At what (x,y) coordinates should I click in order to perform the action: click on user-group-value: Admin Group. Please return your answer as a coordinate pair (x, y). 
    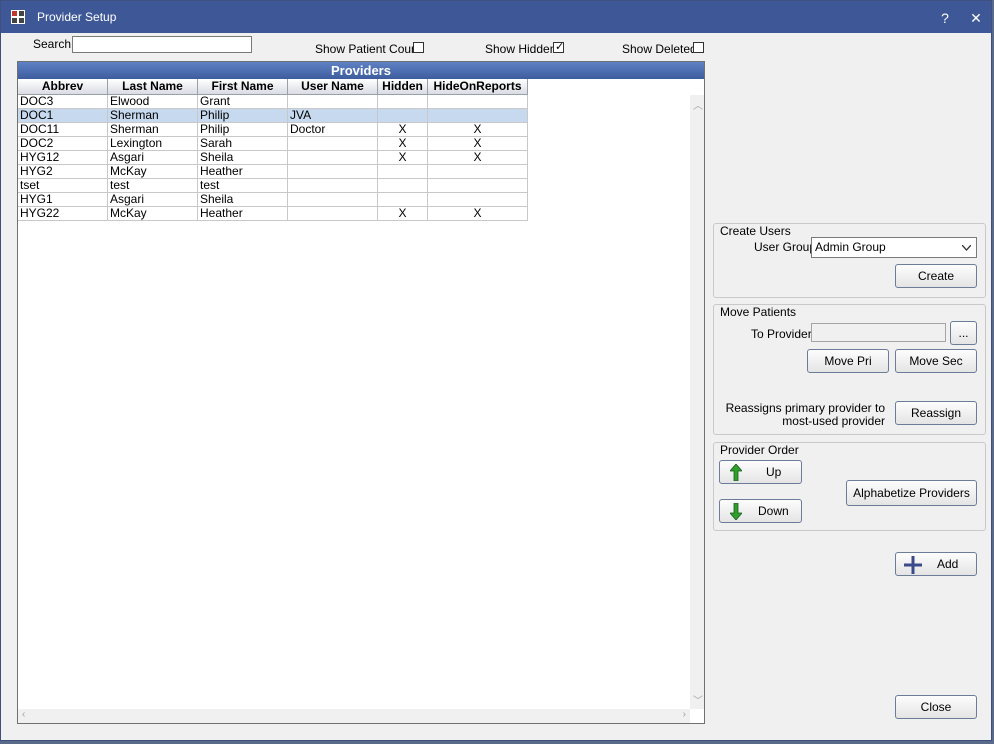
    Looking at the image, I should click on (850, 247).